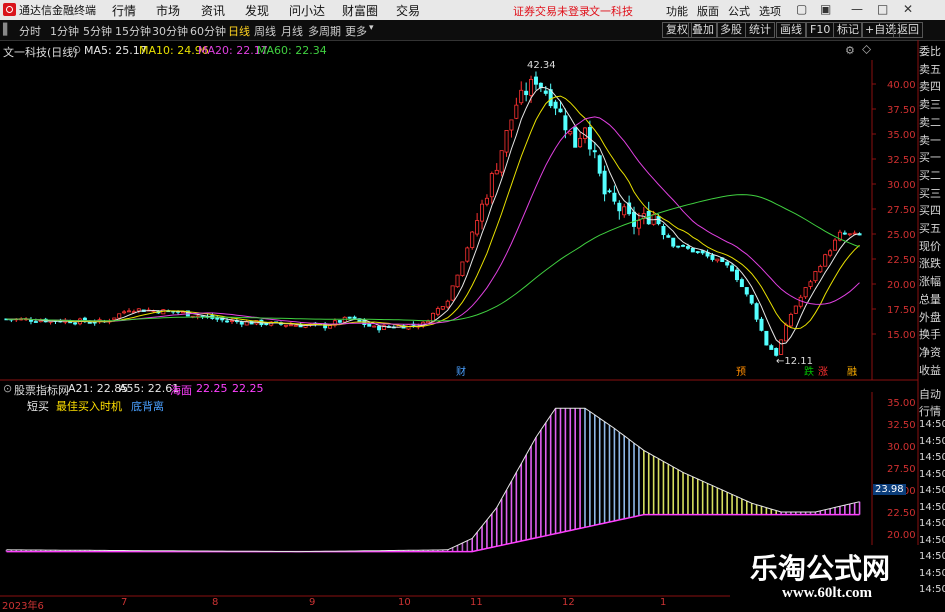  Describe the element at coordinates (932, 69) in the screenshot. I see `side-label-1: 卖五` at that location.